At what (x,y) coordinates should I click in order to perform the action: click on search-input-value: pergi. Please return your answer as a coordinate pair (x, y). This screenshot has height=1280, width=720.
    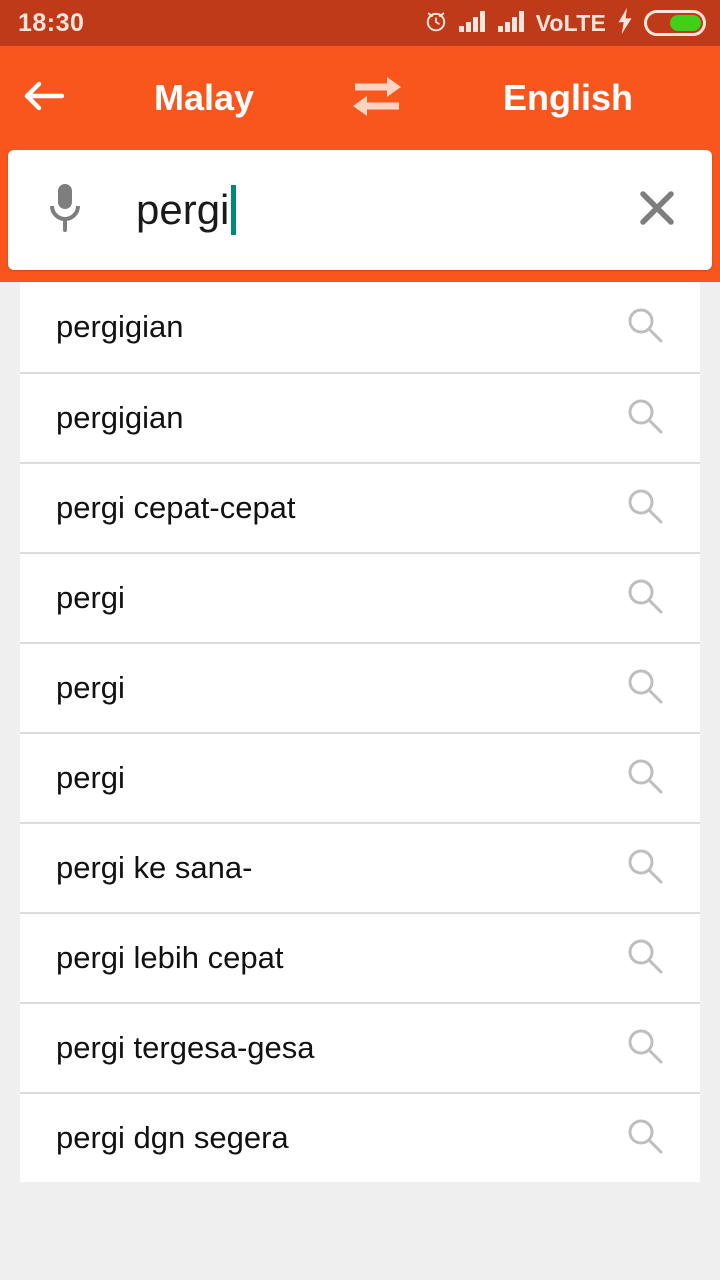
    Looking at the image, I should click on (183, 209).